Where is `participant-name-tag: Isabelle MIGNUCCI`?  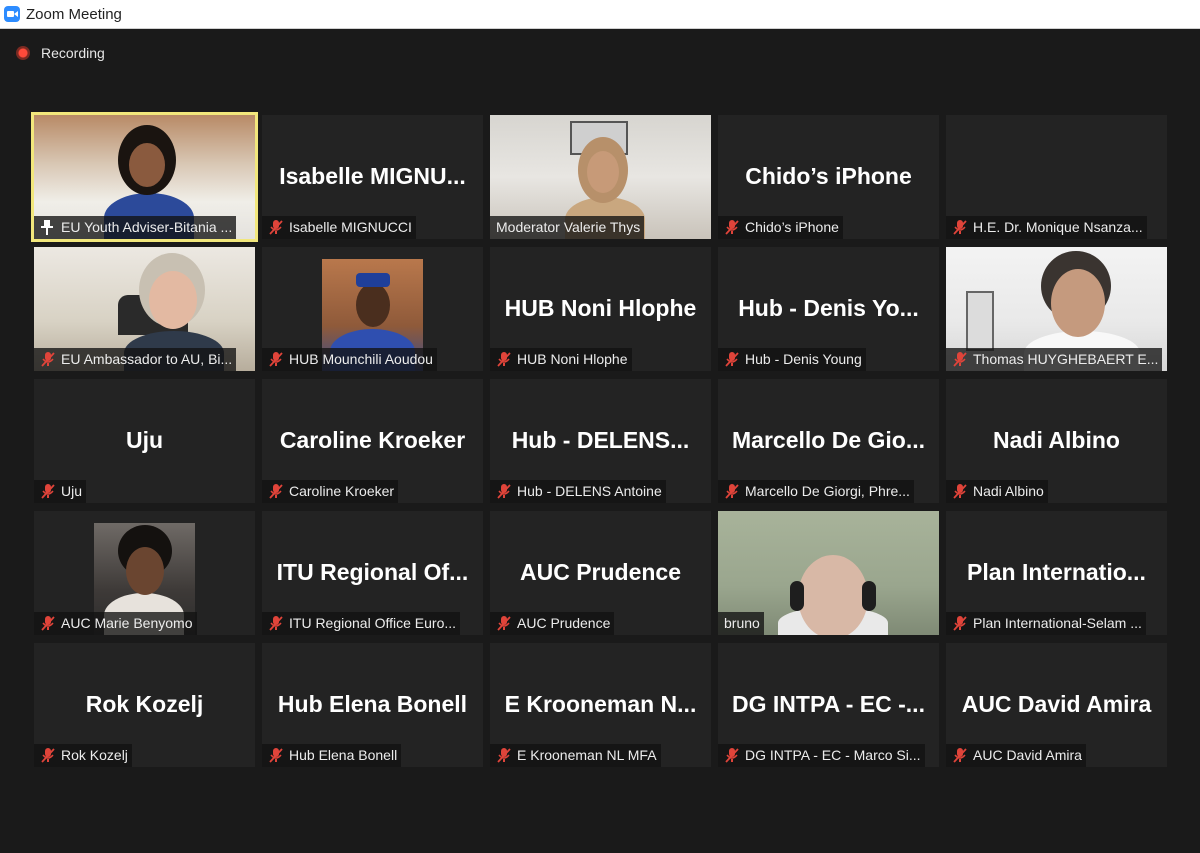
participant-name-tag: Isabelle MIGNUCCI is located at coordinates (339, 227).